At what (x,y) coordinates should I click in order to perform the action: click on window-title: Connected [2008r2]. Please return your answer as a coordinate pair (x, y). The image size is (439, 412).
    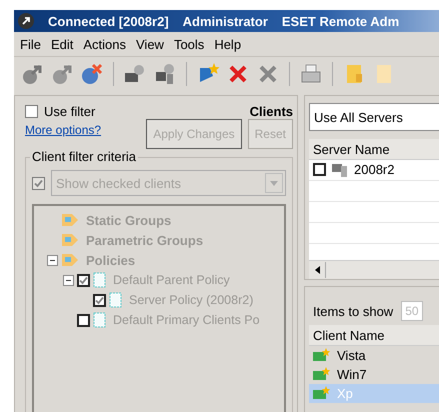
    Looking at the image, I should click on (108, 21).